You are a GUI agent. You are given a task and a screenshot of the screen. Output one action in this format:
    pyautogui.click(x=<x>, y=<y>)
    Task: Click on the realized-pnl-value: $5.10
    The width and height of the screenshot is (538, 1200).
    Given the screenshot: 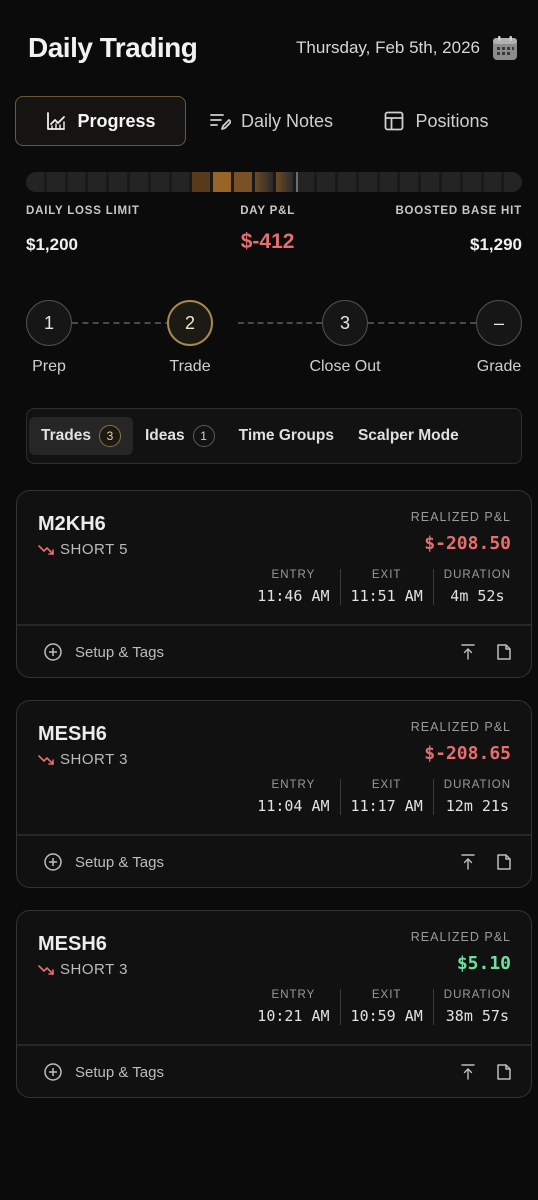 What is the action you would take?
    pyautogui.click(x=483, y=963)
    